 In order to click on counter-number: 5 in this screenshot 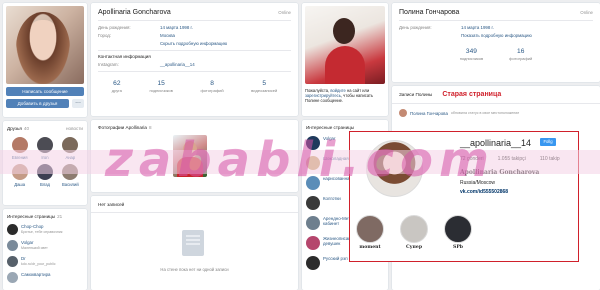, I will do `click(264, 83)`.